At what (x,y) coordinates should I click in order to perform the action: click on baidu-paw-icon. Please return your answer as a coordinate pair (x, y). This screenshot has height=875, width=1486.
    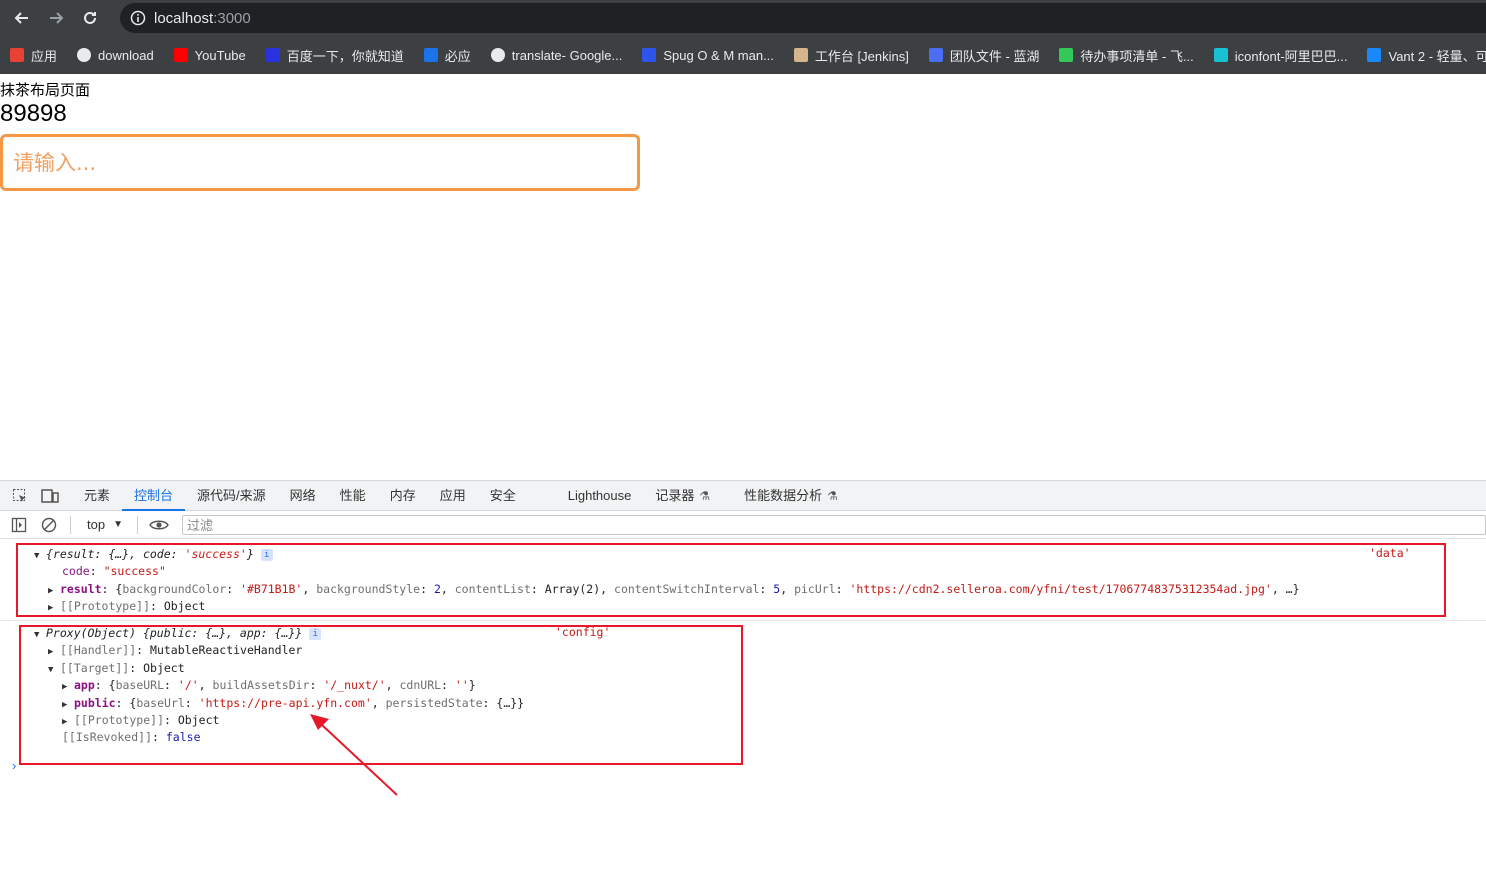
    Looking at the image, I should click on (272, 55).